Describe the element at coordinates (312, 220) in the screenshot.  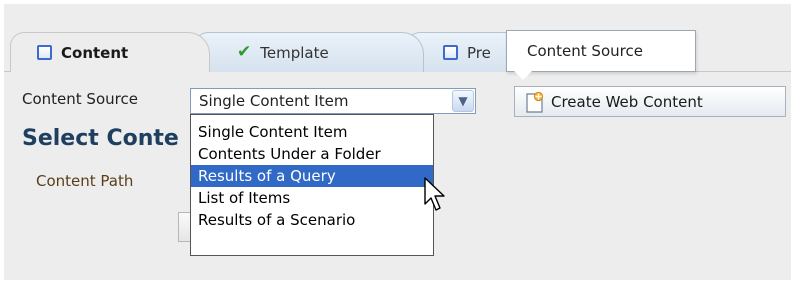
I see `option-results-of-scenario: Results of a Scenario` at that location.